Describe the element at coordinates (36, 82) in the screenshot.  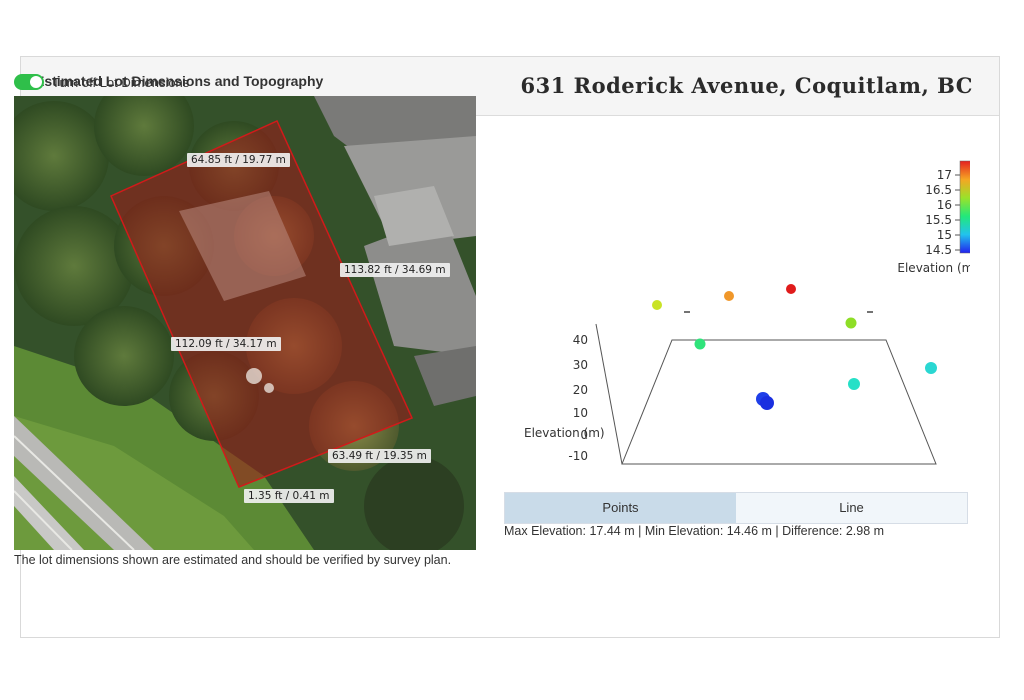
I see `toggle-knob` at that location.